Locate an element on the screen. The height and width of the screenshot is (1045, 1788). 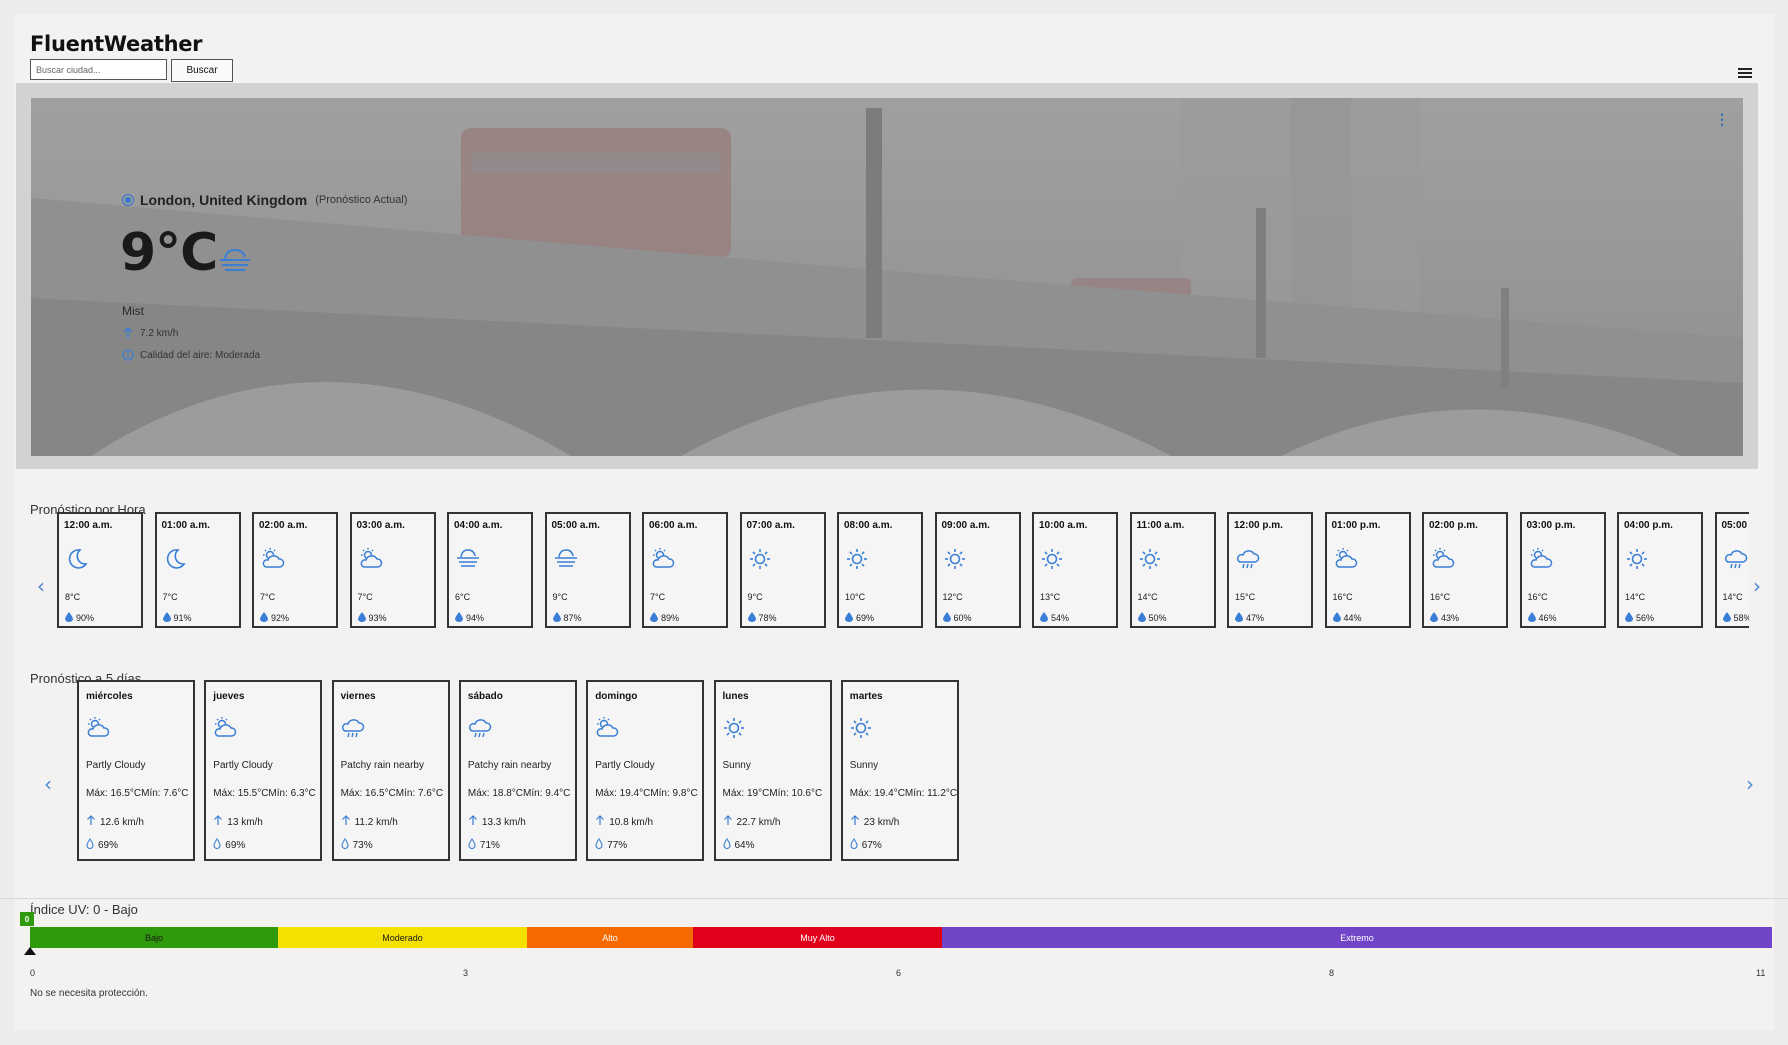
hourly-temp: 12°C is located at coordinates (952, 597).